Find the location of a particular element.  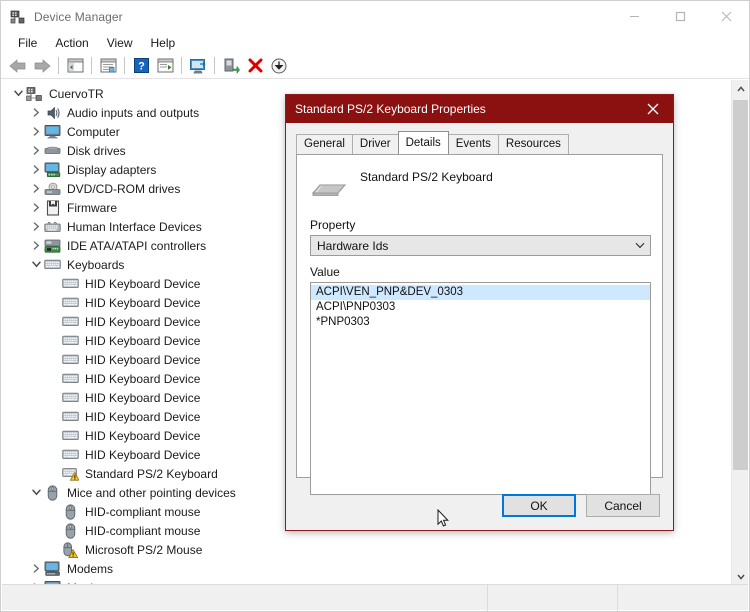

mouse-icon is located at coordinates (52, 492).